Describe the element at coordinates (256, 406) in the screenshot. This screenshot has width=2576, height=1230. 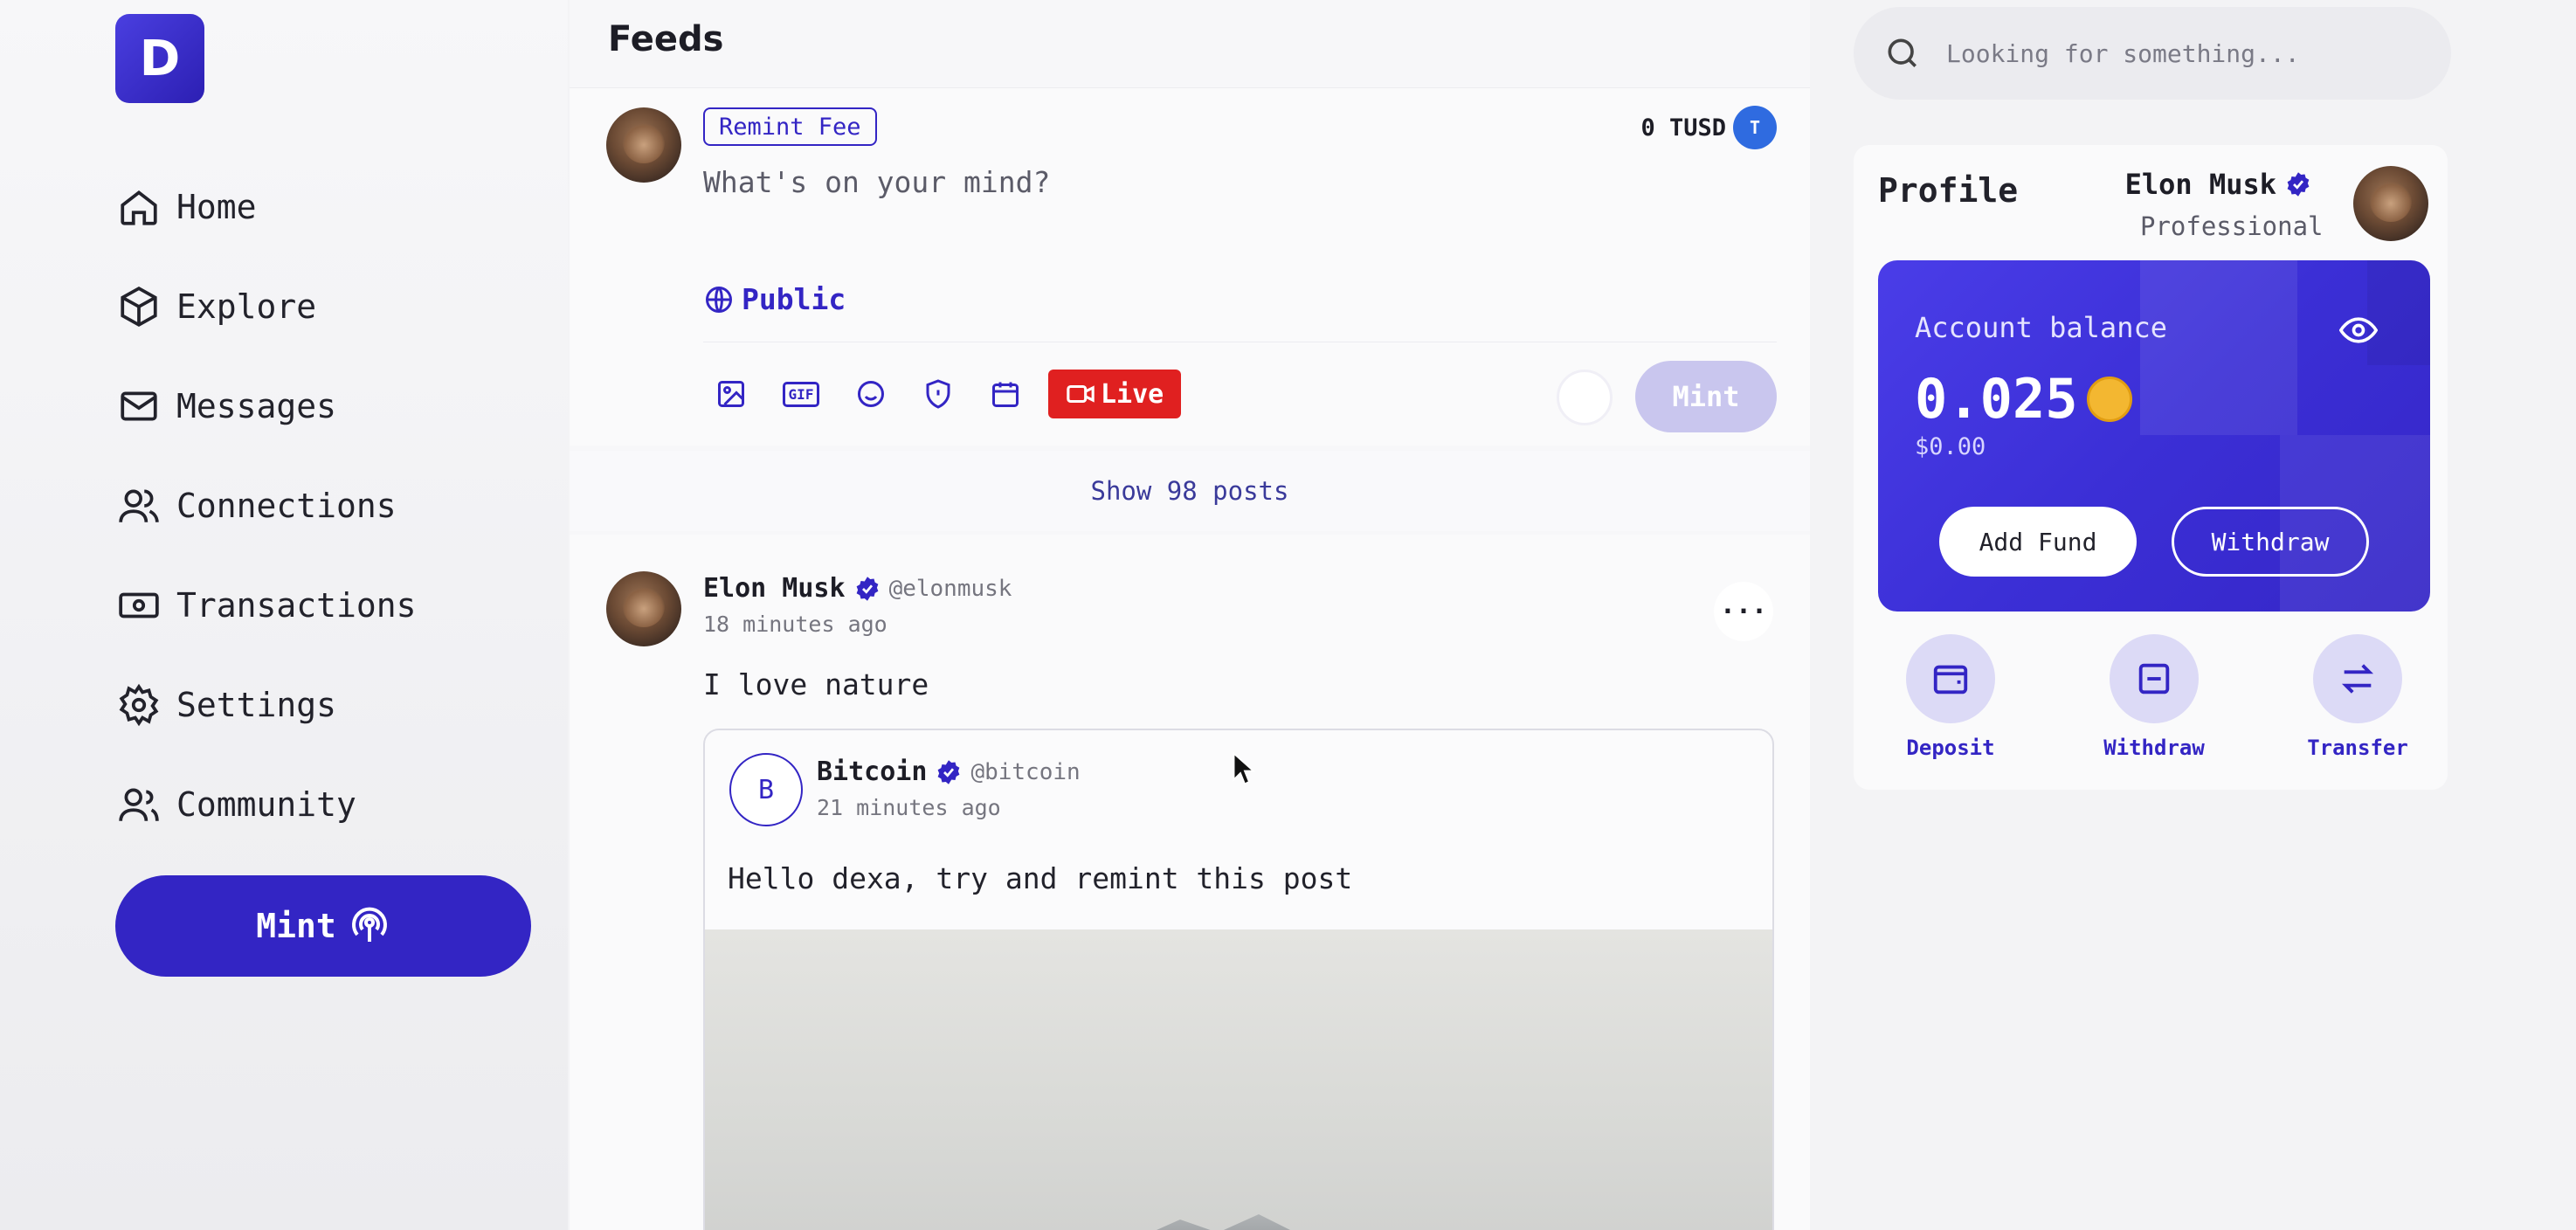
I see `nav-item-label: Messages` at that location.